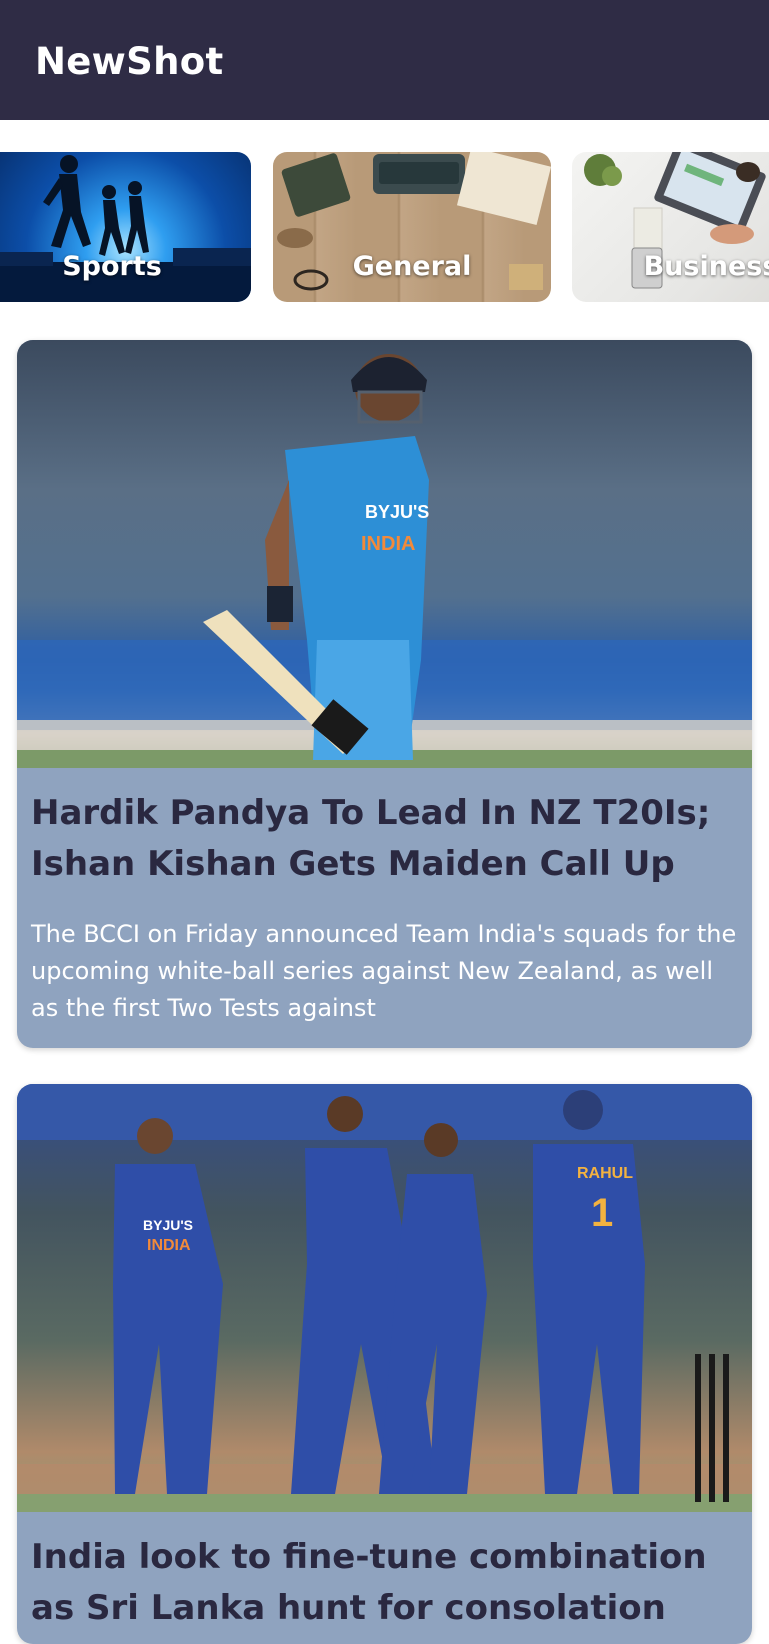 This screenshot has height=1644, width=769. What do you see at coordinates (670, 227) in the screenshot?
I see `category-card-business: Business` at bounding box center [670, 227].